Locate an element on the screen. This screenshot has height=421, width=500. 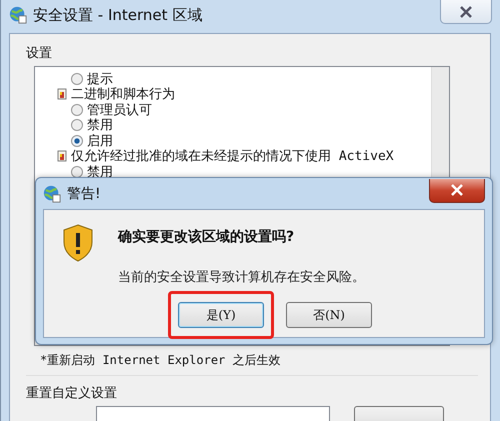
dialog-title: 警告! is located at coordinates (84, 193).